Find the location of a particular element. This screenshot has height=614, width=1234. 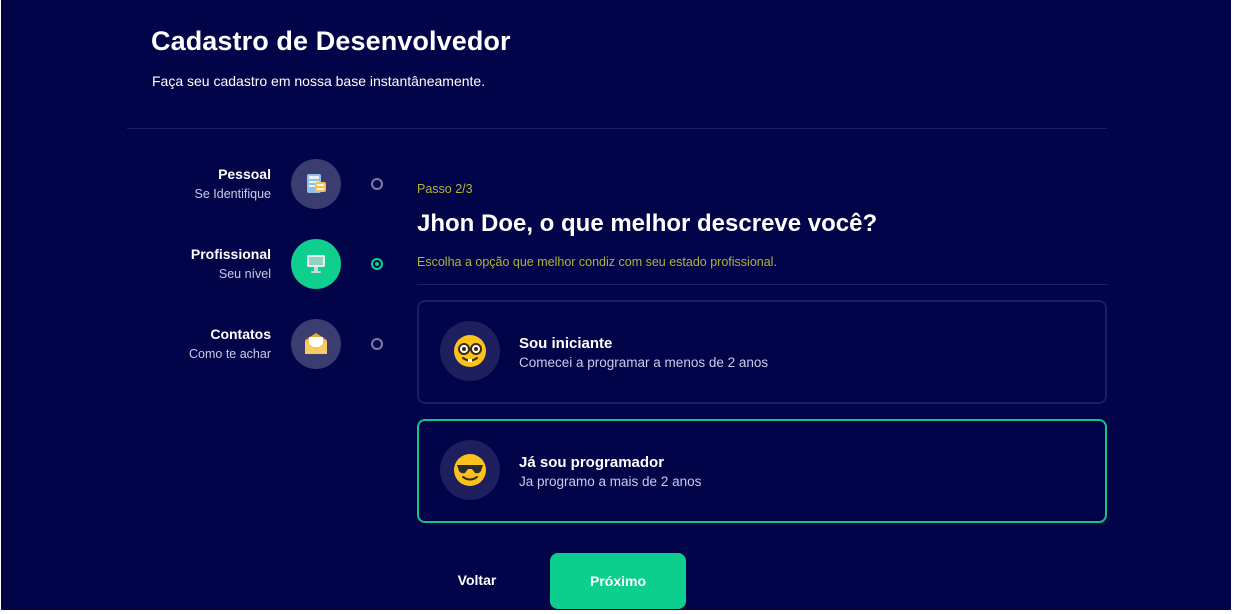

step-subtitle: Como te achar is located at coordinates (230, 354).